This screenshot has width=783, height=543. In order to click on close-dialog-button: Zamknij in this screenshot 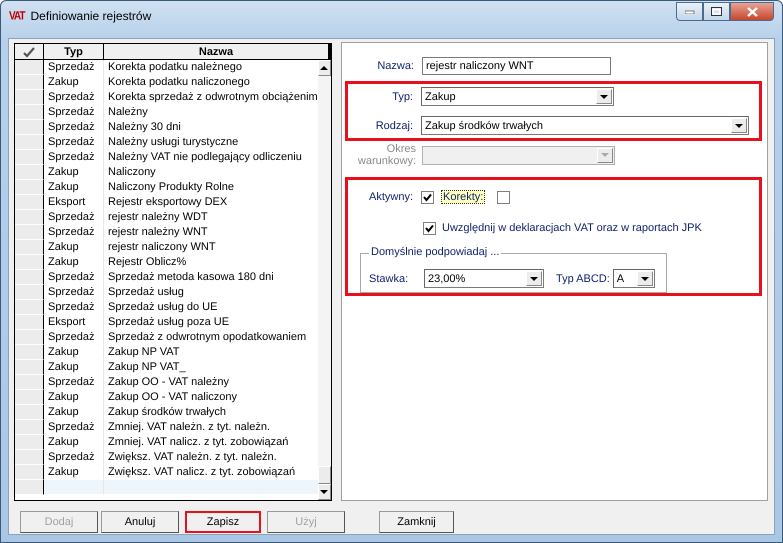, I will do `click(416, 522)`.